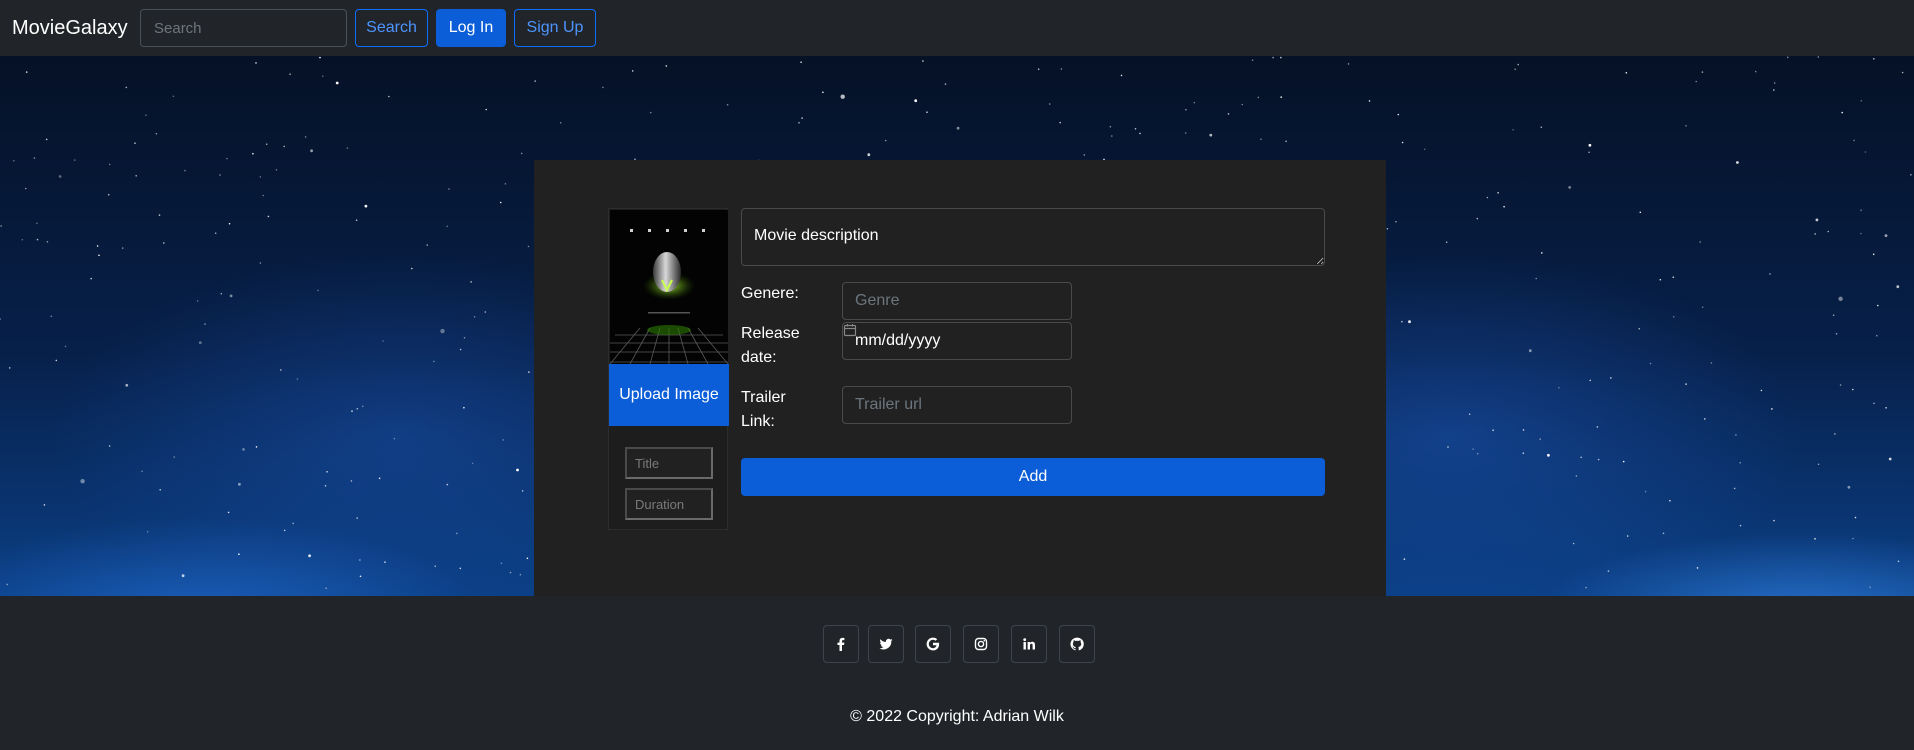 This screenshot has height=750, width=1914. What do you see at coordinates (471, 28) in the screenshot?
I see `login-button: Log In` at bounding box center [471, 28].